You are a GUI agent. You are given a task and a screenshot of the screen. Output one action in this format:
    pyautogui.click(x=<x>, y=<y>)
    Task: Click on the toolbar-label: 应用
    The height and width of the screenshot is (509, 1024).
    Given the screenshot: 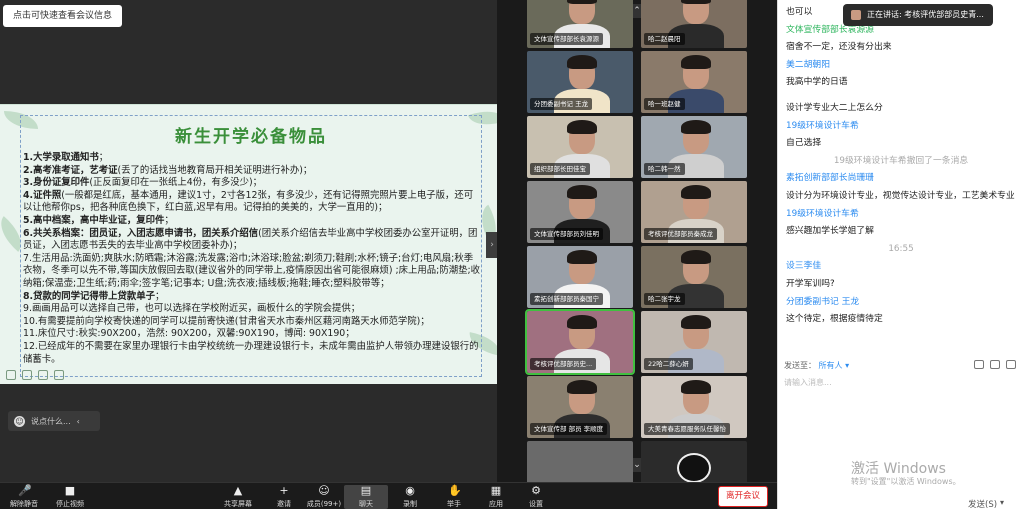 What is the action you would take?
    pyautogui.click(x=496, y=504)
    